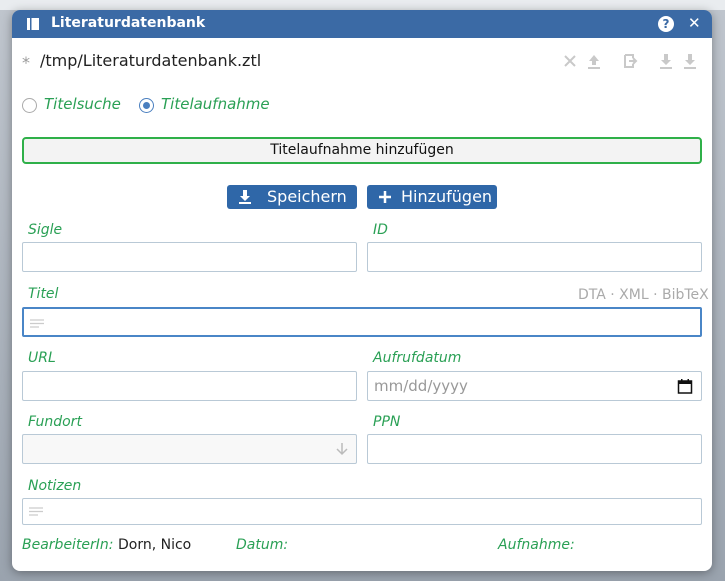 The image size is (725, 581). What do you see at coordinates (643, 295) in the screenshot?
I see `format-options: DTA · XML · BibTeX` at bounding box center [643, 295].